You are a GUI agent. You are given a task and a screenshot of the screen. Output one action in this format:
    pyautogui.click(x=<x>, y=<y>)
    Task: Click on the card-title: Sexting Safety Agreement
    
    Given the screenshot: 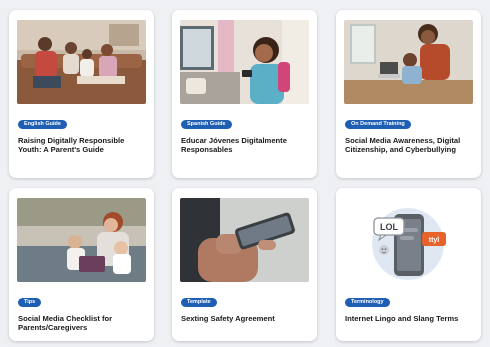 What is the action you would take?
    pyautogui.click(x=245, y=318)
    